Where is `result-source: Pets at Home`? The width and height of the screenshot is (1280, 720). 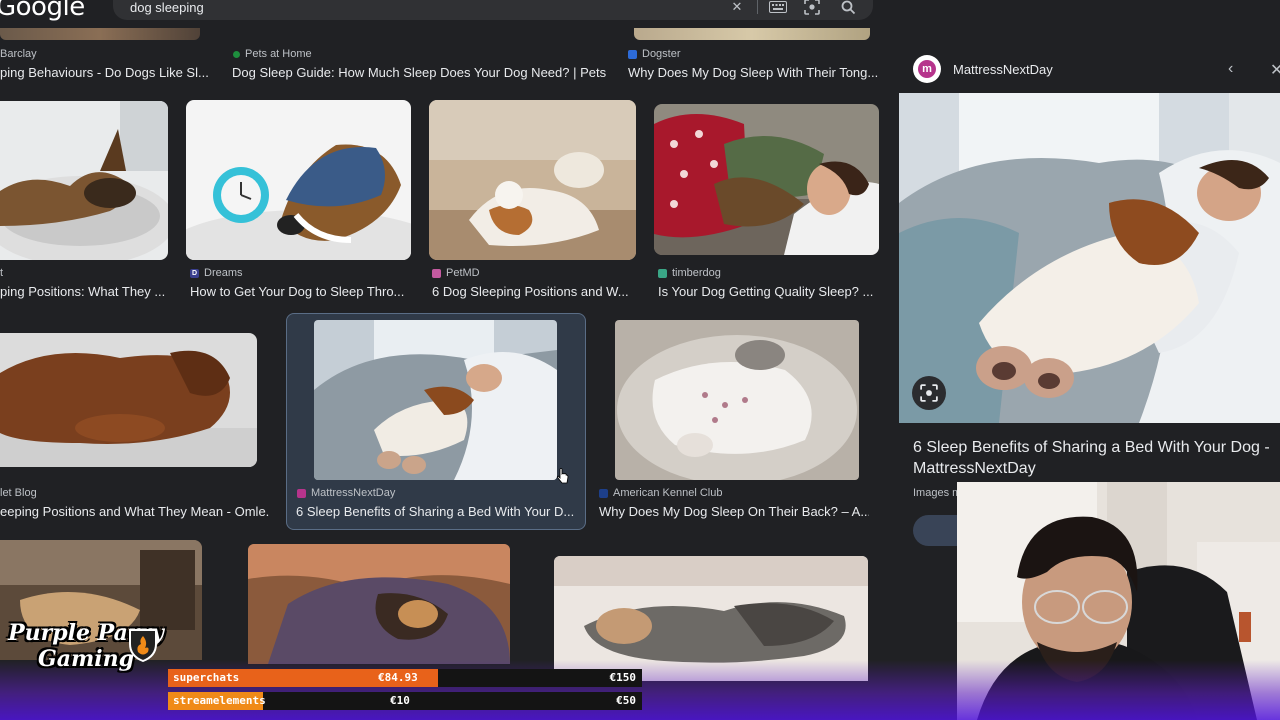 result-source: Pets at Home is located at coordinates (272, 54).